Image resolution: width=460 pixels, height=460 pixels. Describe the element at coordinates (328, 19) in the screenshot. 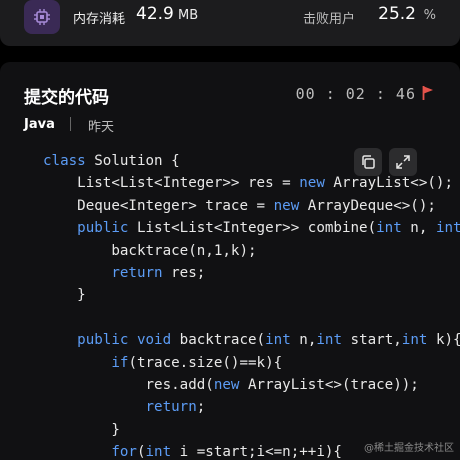

I see `beats-label: 击败用户` at that location.